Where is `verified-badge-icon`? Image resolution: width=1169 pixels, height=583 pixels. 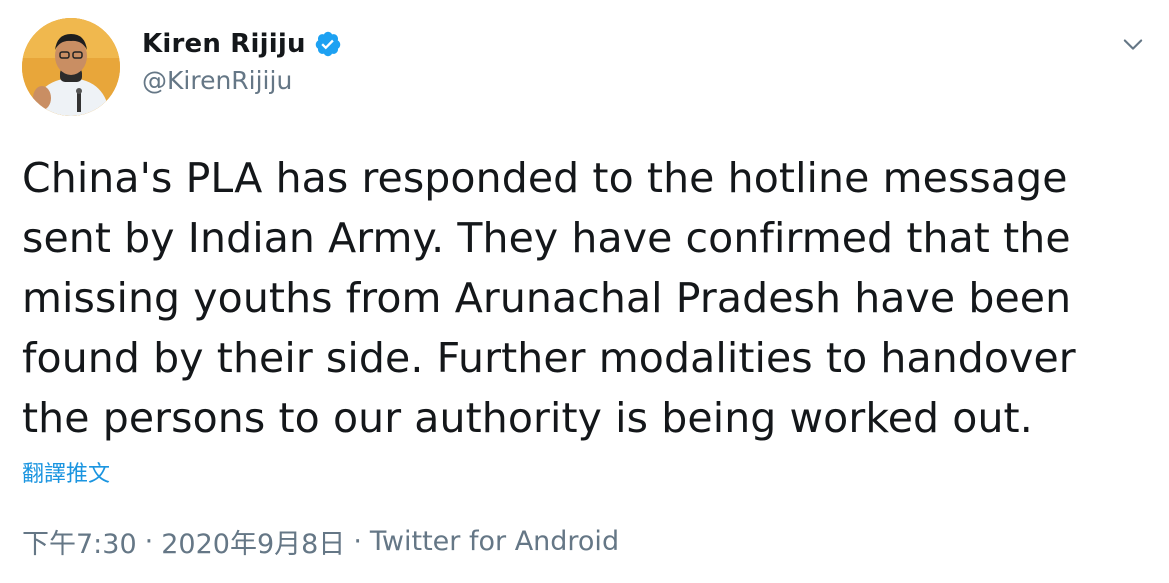
verified-badge-icon is located at coordinates (328, 44).